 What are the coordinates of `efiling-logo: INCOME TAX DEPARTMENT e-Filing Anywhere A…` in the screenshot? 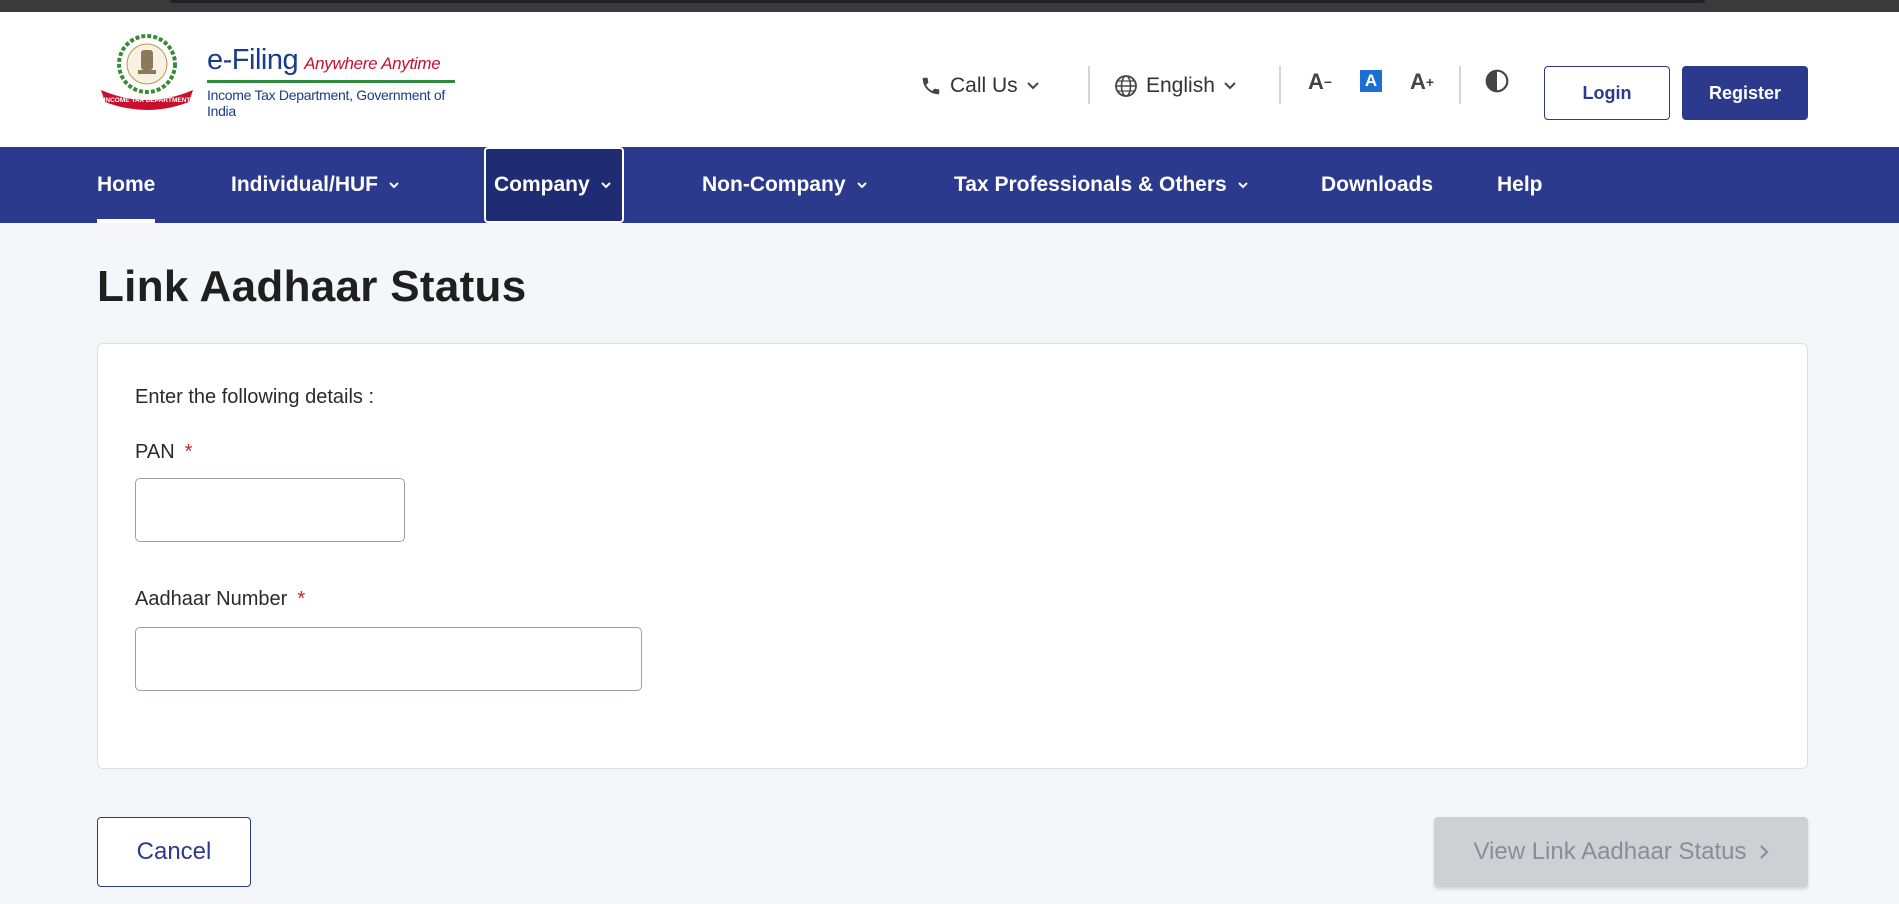 It's located at (277, 76).